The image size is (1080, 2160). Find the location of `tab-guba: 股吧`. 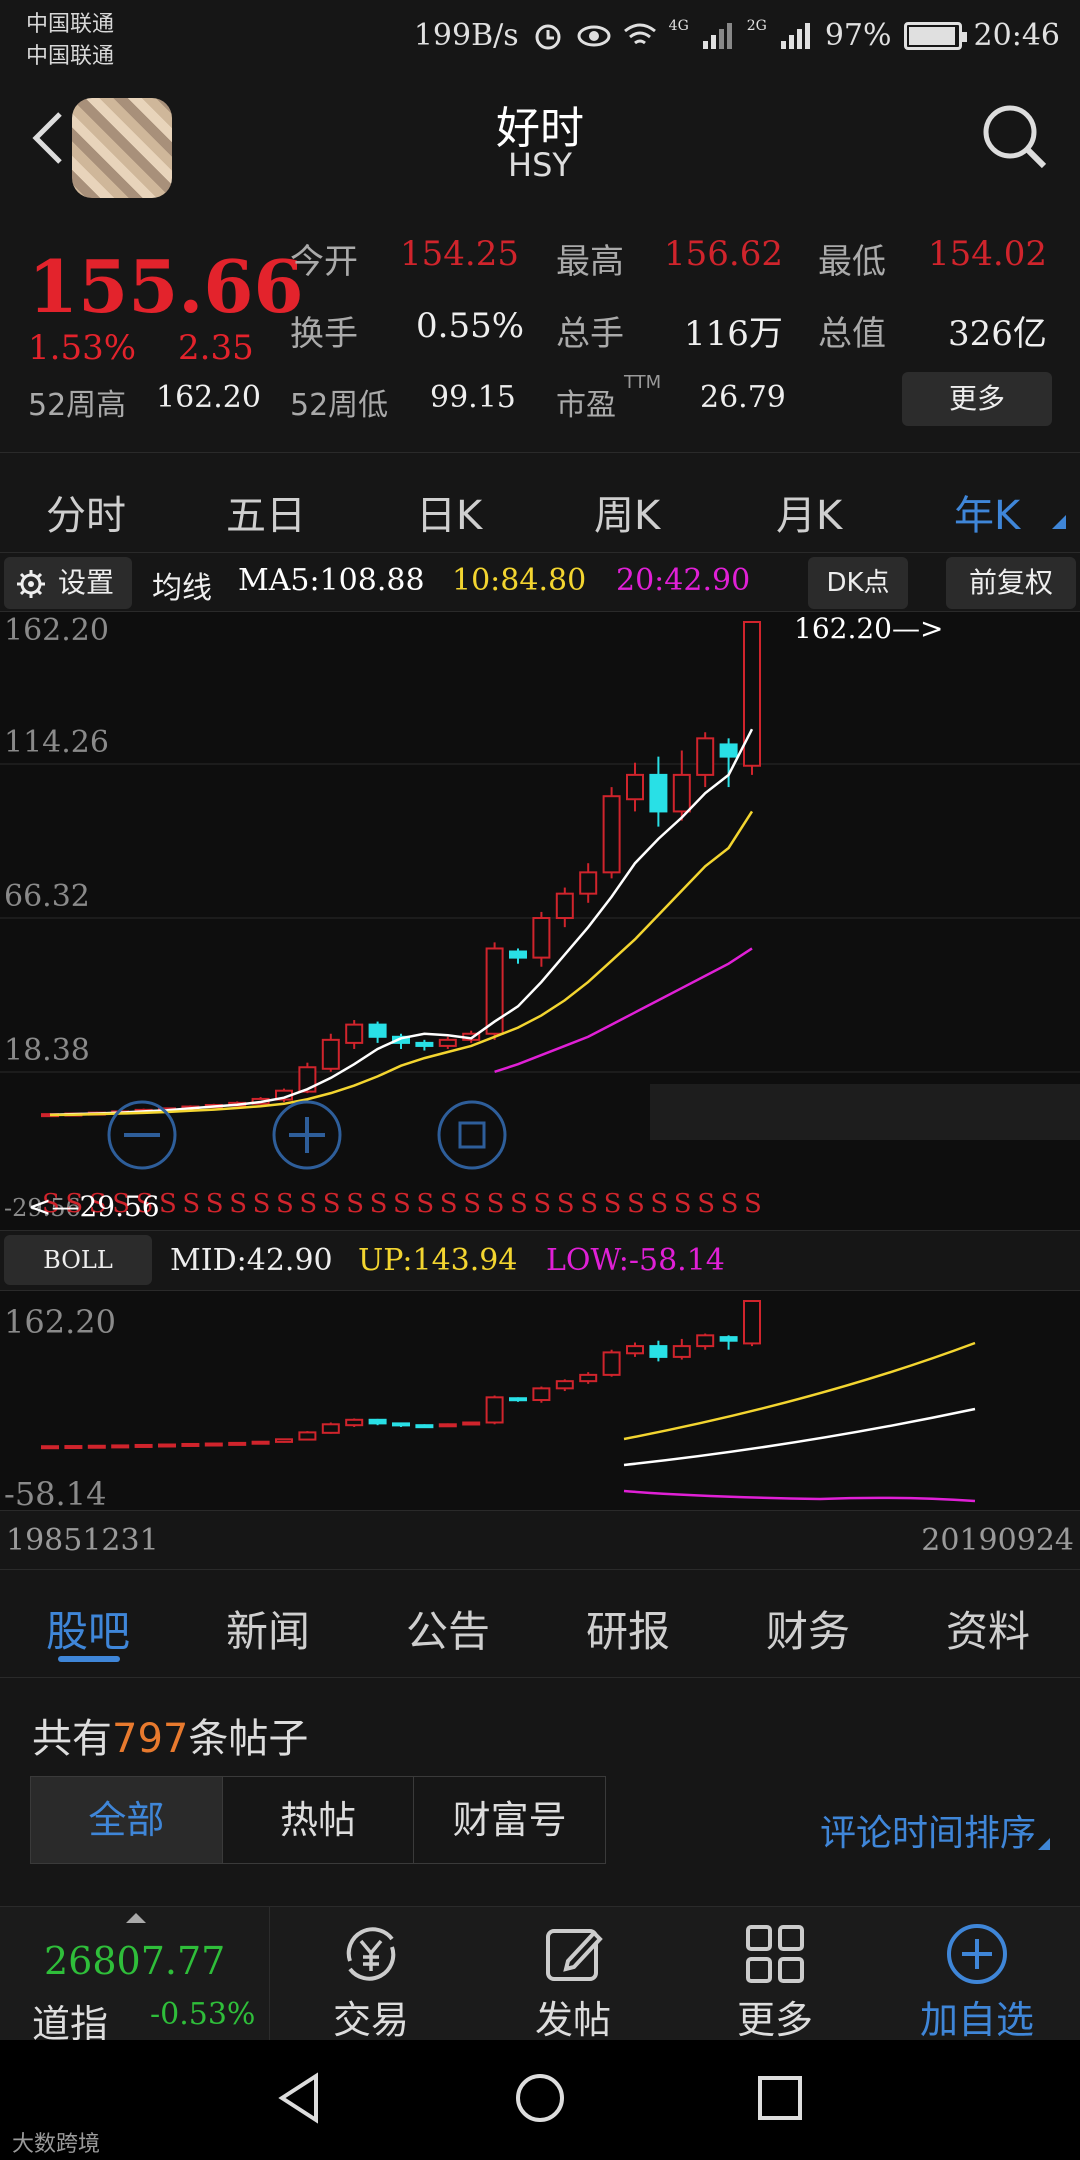

tab-guba: 股吧 is located at coordinates (88, 1628).